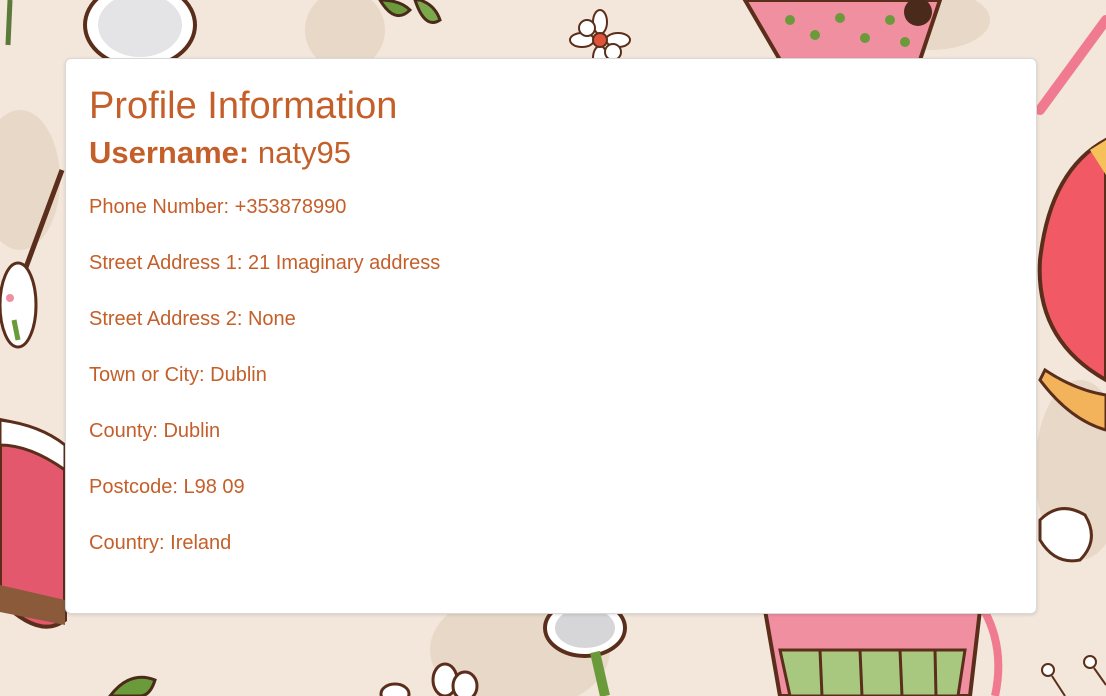  What do you see at coordinates (882, 652) in the screenshot?
I see `green-cup-illustration` at bounding box center [882, 652].